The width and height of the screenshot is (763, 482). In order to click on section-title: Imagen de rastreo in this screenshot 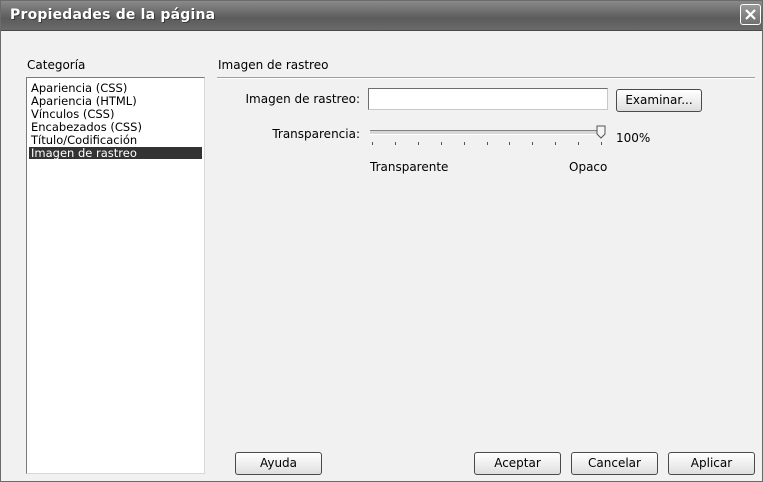, I will do `click(273, 65)`.